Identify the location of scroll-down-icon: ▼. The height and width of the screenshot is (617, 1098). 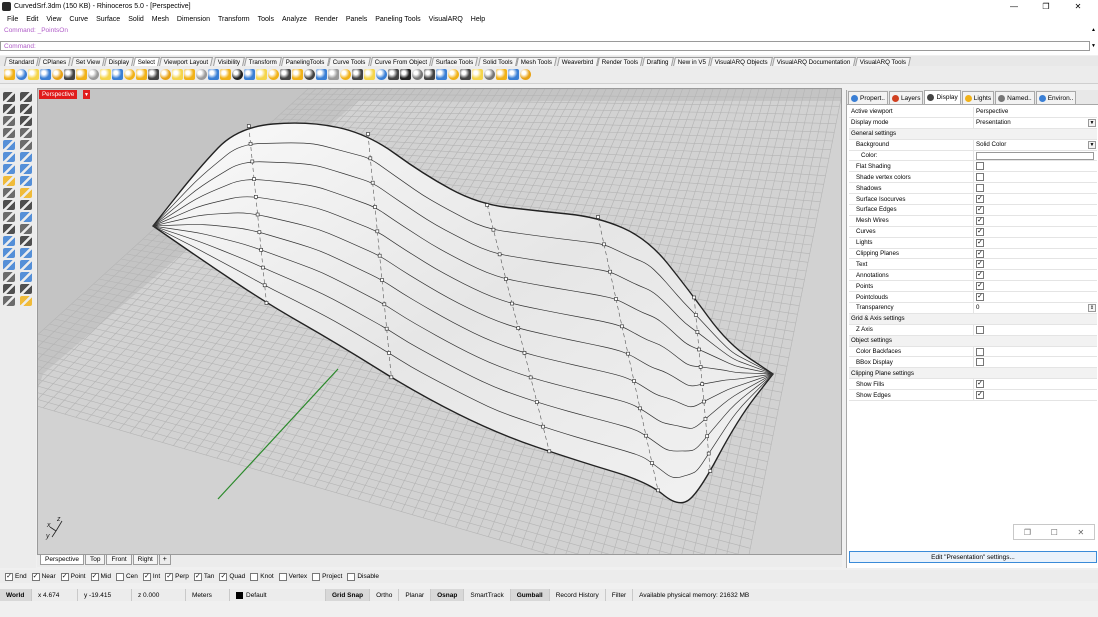
(1093, 46).